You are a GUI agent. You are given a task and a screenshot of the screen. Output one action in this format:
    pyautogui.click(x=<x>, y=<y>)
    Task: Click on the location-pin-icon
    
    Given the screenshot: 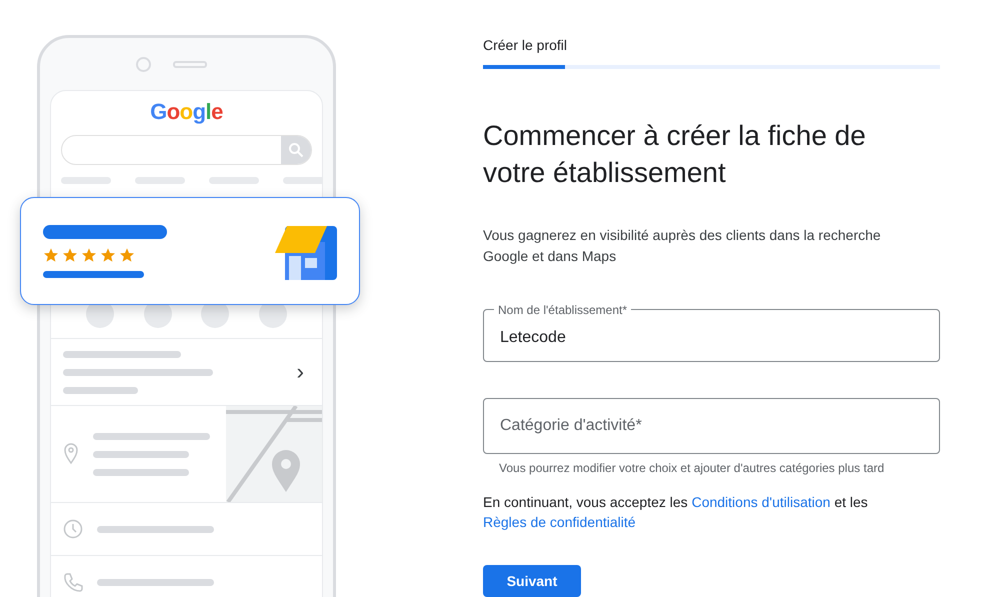 What is the action you would take?
    pyautogui.click(x=71, y=454)
    